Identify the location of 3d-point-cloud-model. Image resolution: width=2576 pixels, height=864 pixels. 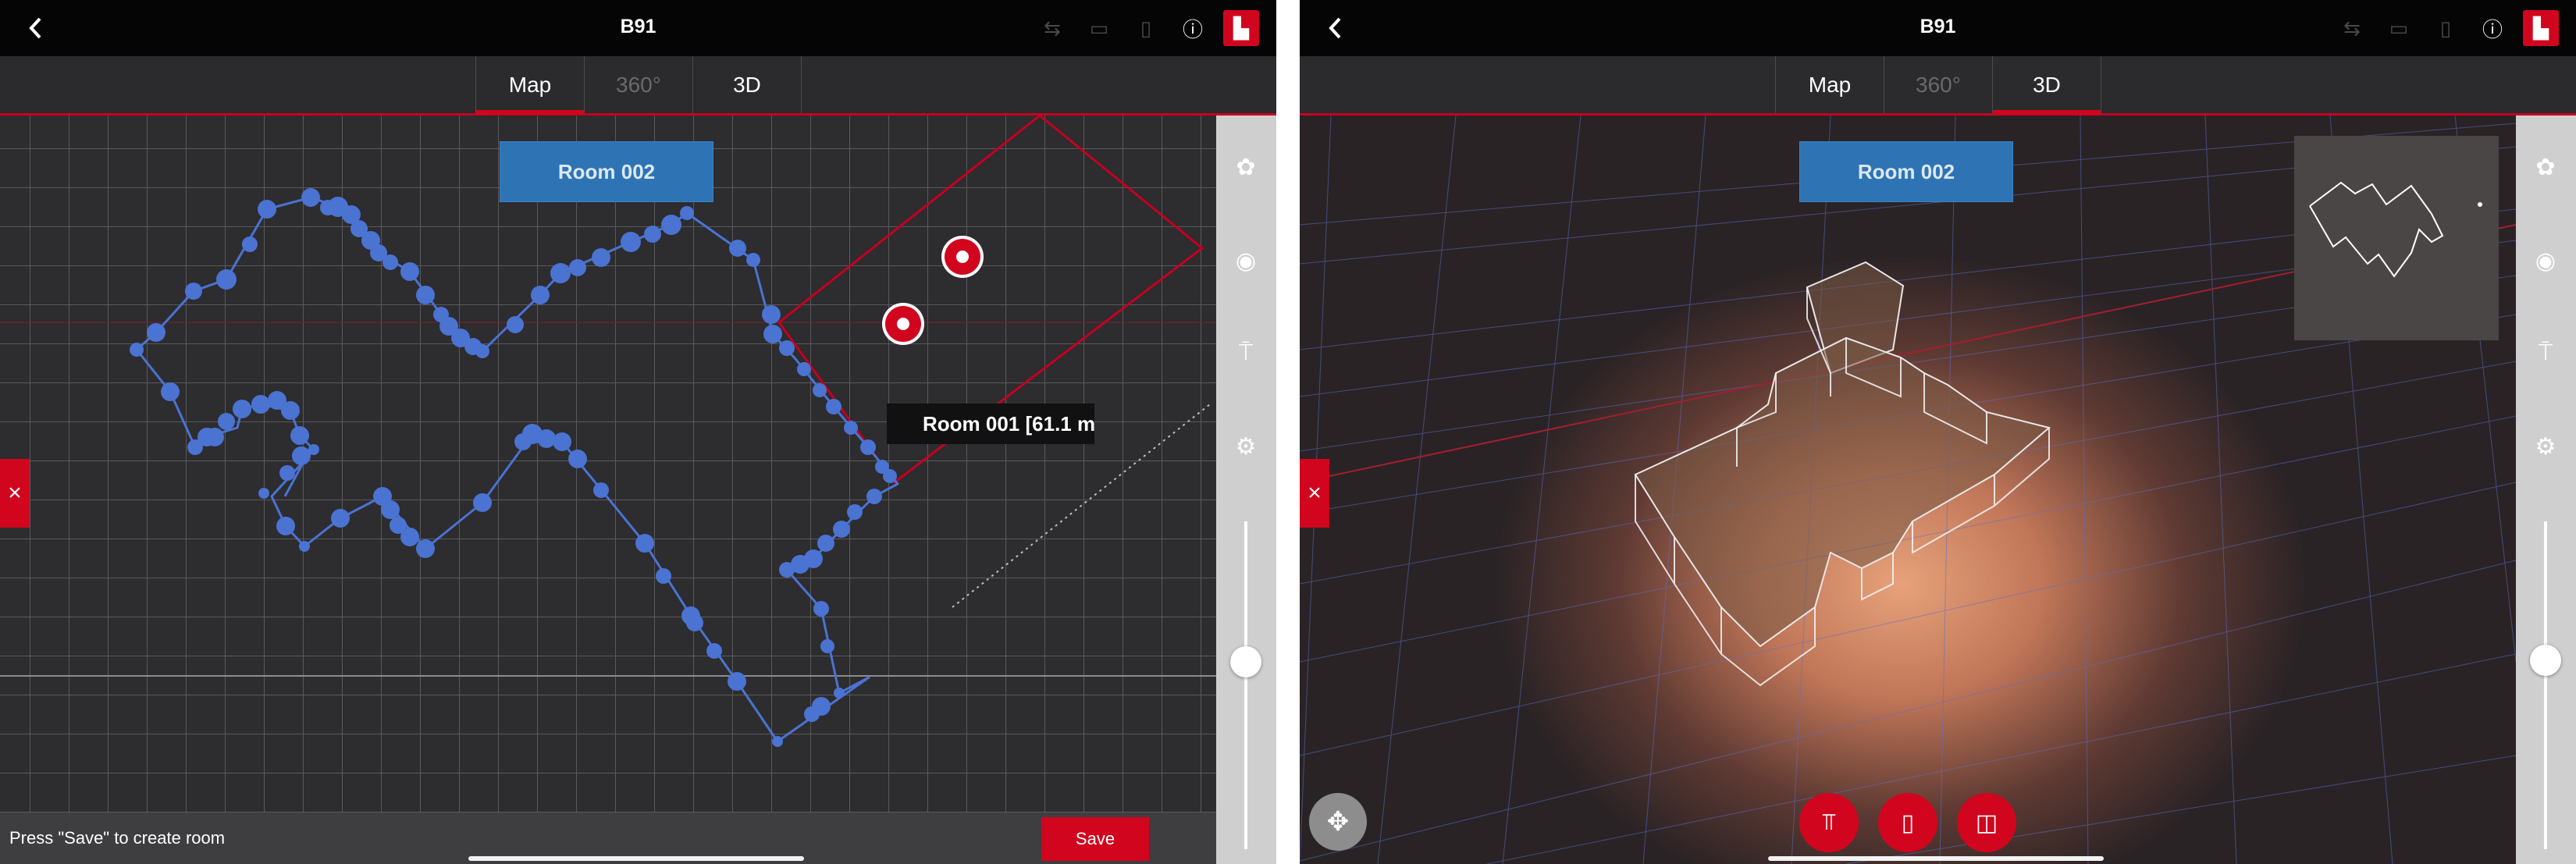
(1842, 454).